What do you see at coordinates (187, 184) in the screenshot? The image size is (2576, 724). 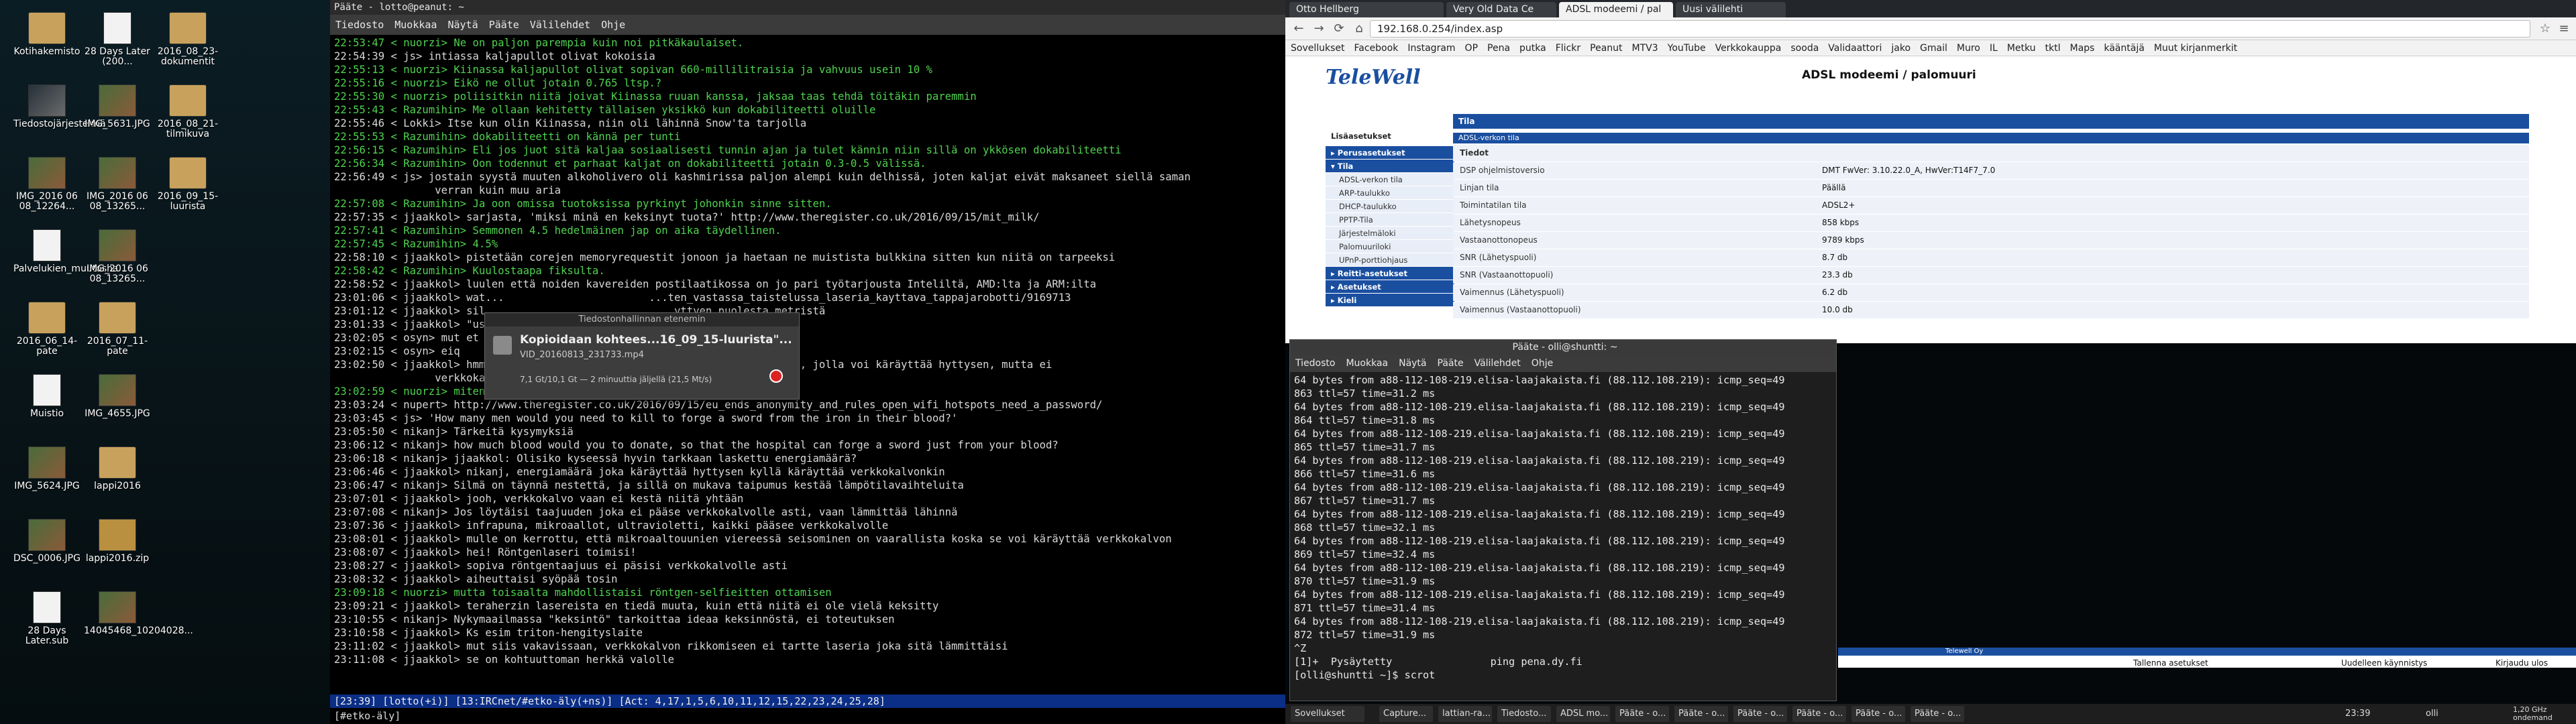 I see `desktop-icon: 2016_09_15-luurista` at bounding box center [187, 184].